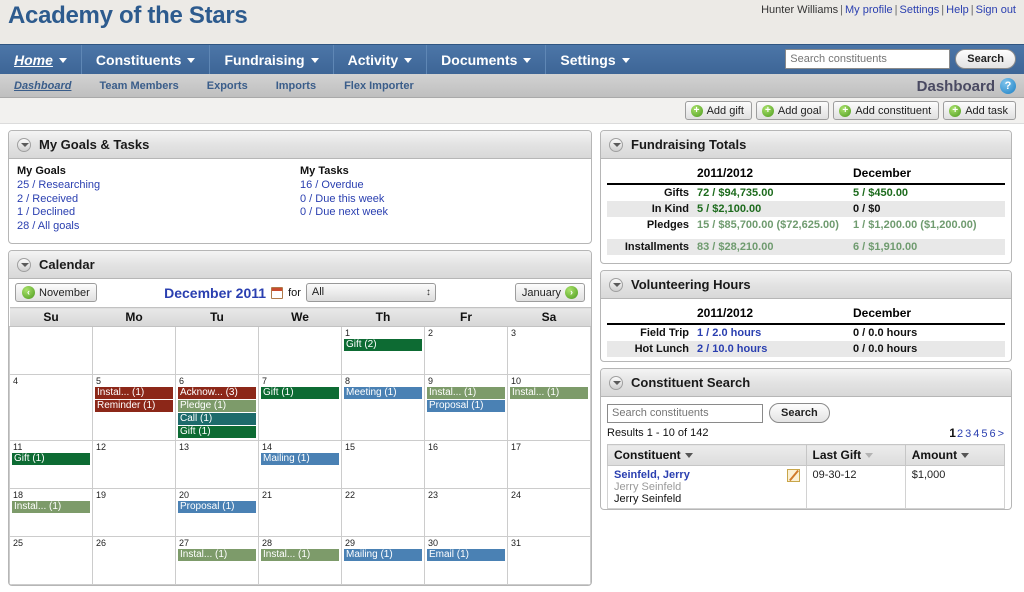 Image resolution: width=1024 pixels, height=592 pixels. Describe the element at coordinates (217, 419) in the screenshot. I see `calendar-event: Call (1)` at that location.